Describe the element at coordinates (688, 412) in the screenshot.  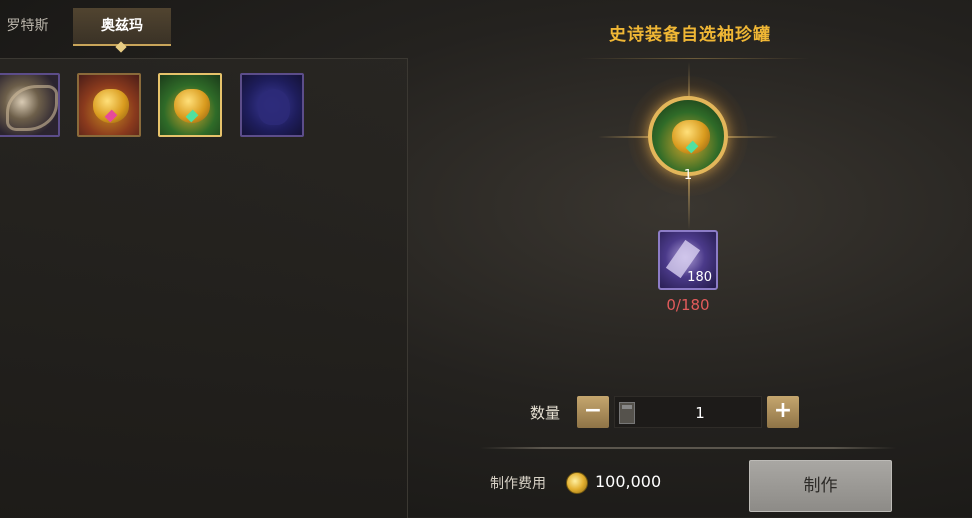
I see `quantity-input: 1` at that location.